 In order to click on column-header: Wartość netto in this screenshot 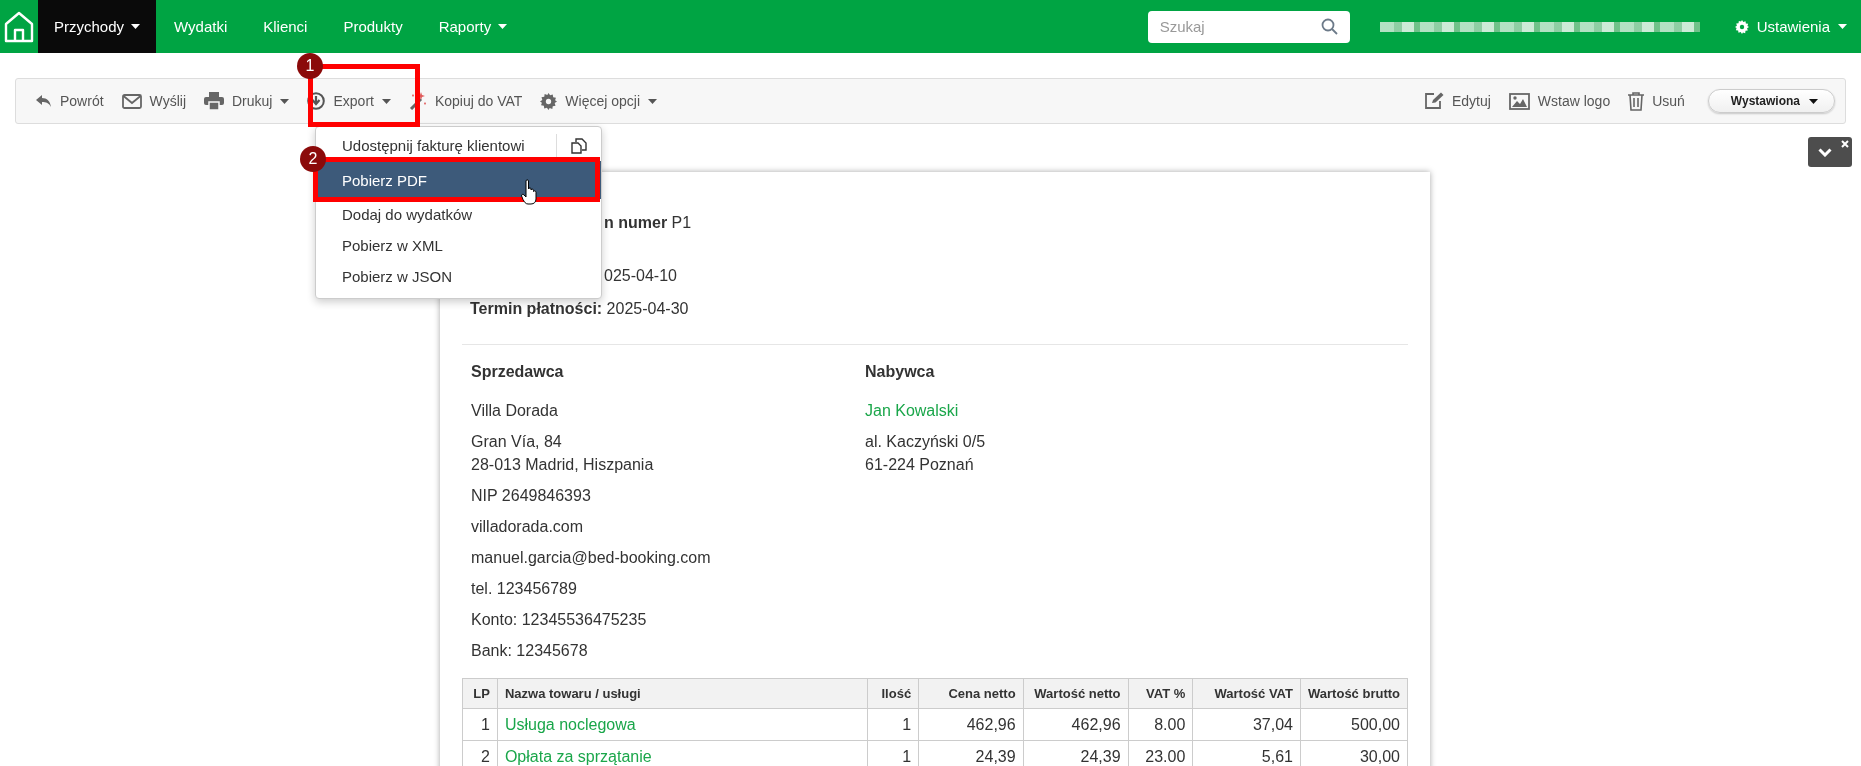, I will do `click(1076, 693)`.